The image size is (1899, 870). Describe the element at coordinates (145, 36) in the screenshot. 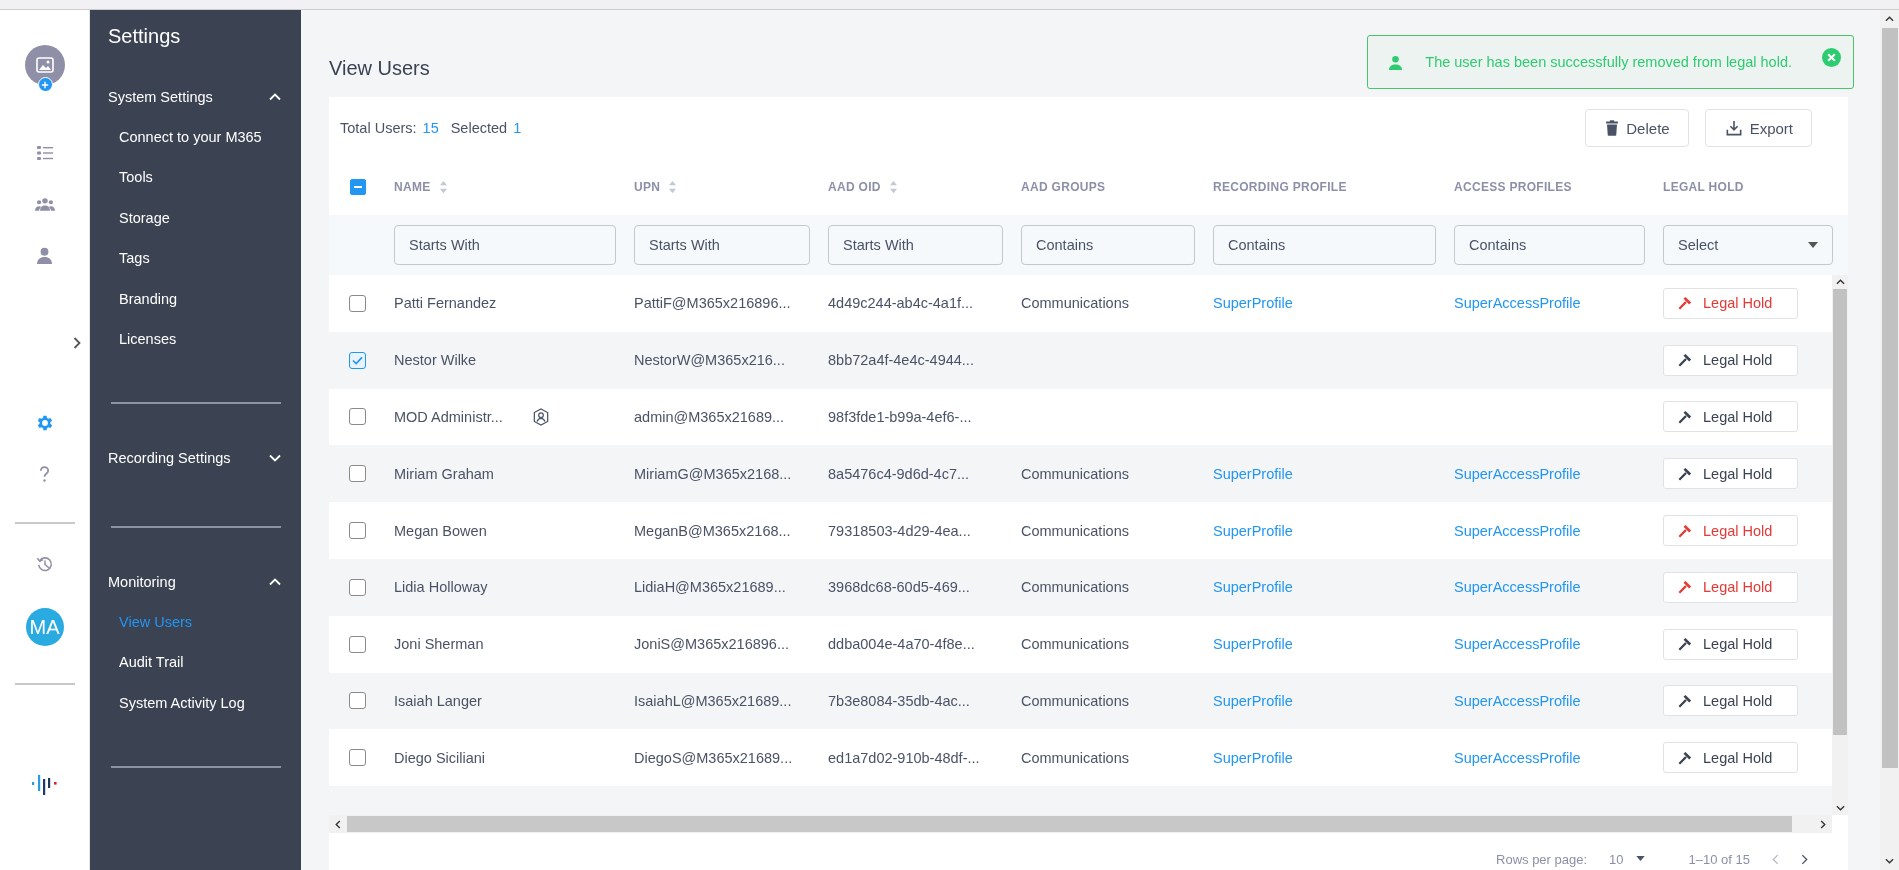

I see `sidebar-title: Settings` at that location.